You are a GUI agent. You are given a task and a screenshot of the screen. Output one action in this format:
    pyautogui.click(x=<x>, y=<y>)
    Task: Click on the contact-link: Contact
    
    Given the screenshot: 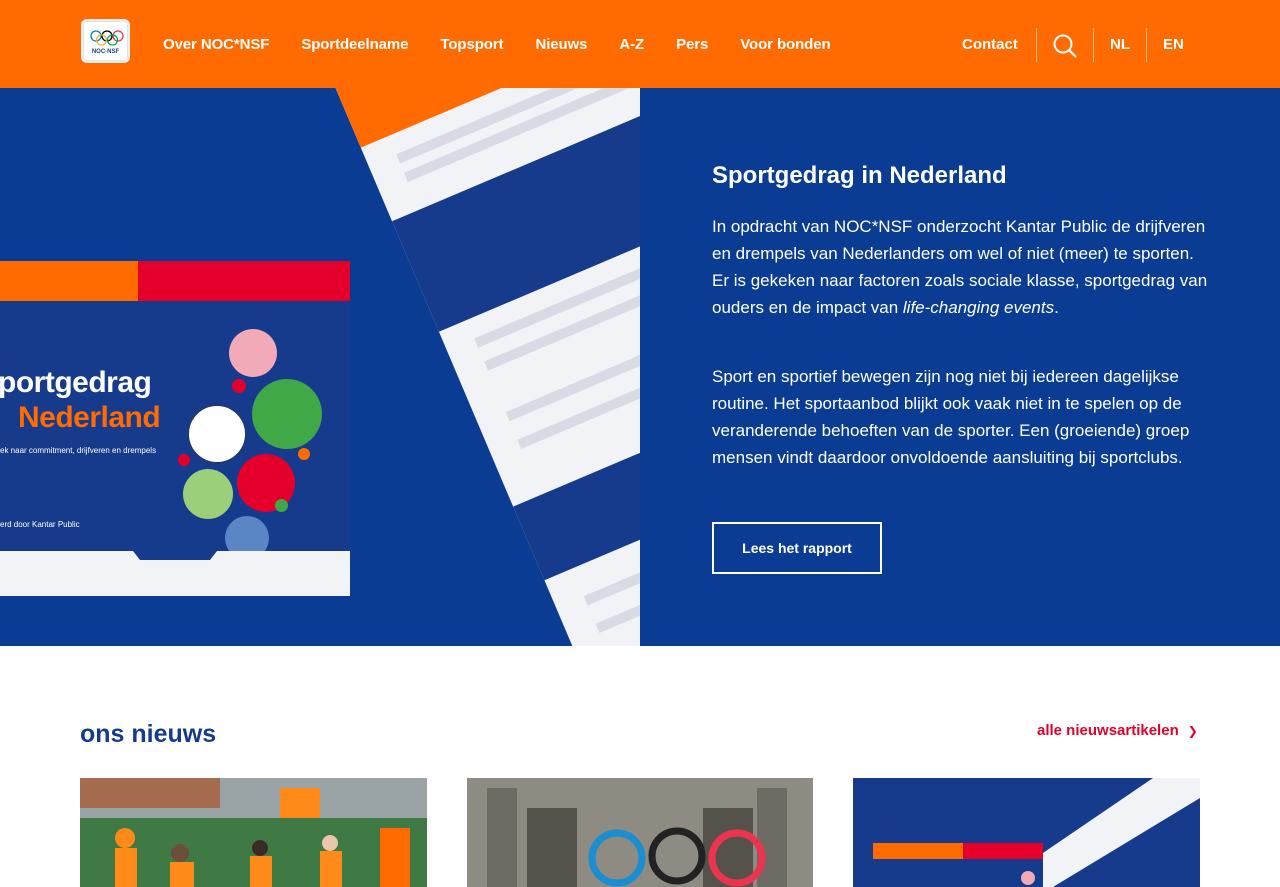 What is the action you would take?
    pyautogui.click(x=990, y=44)
    